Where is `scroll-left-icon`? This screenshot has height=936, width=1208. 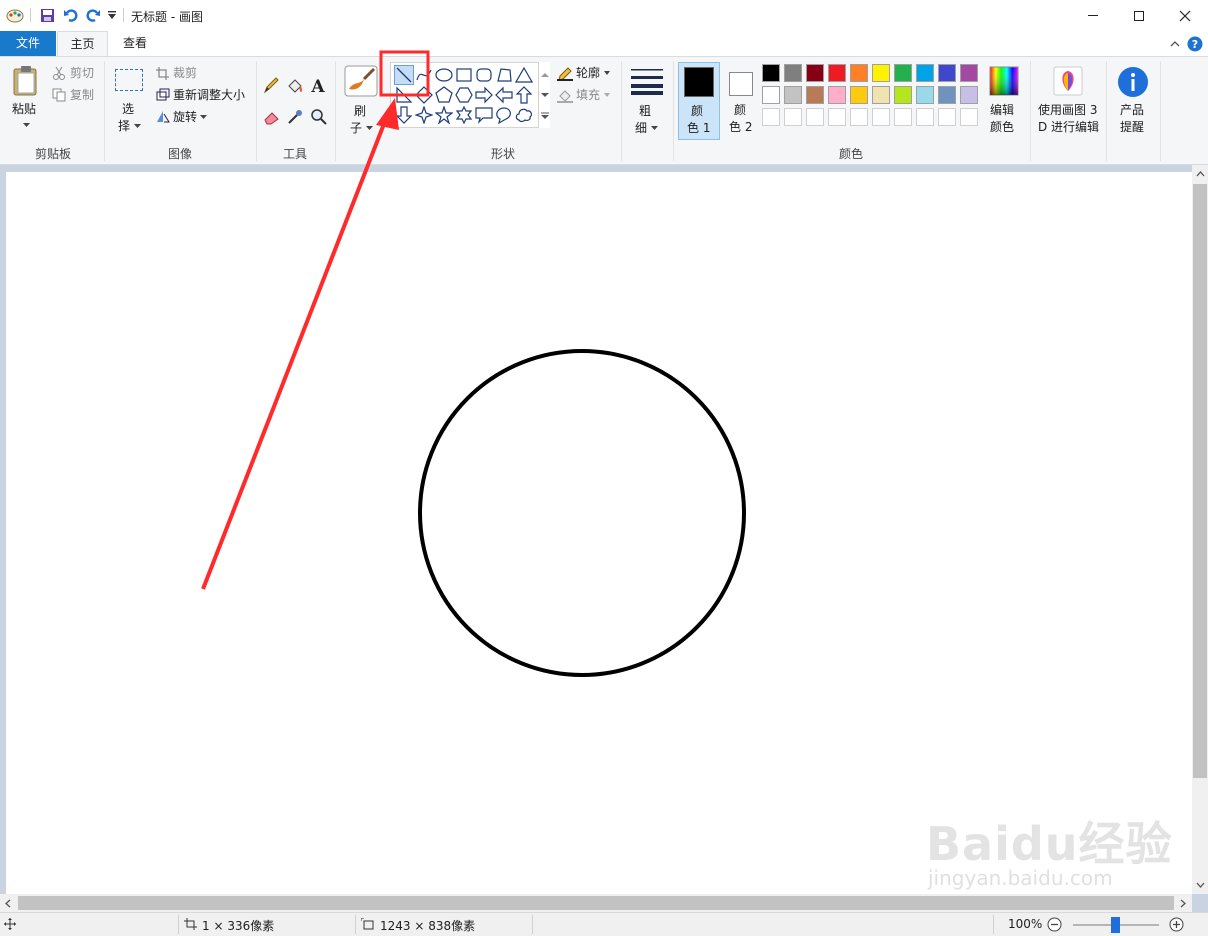 scroll-left-icon is located at coordinates (8, 903).